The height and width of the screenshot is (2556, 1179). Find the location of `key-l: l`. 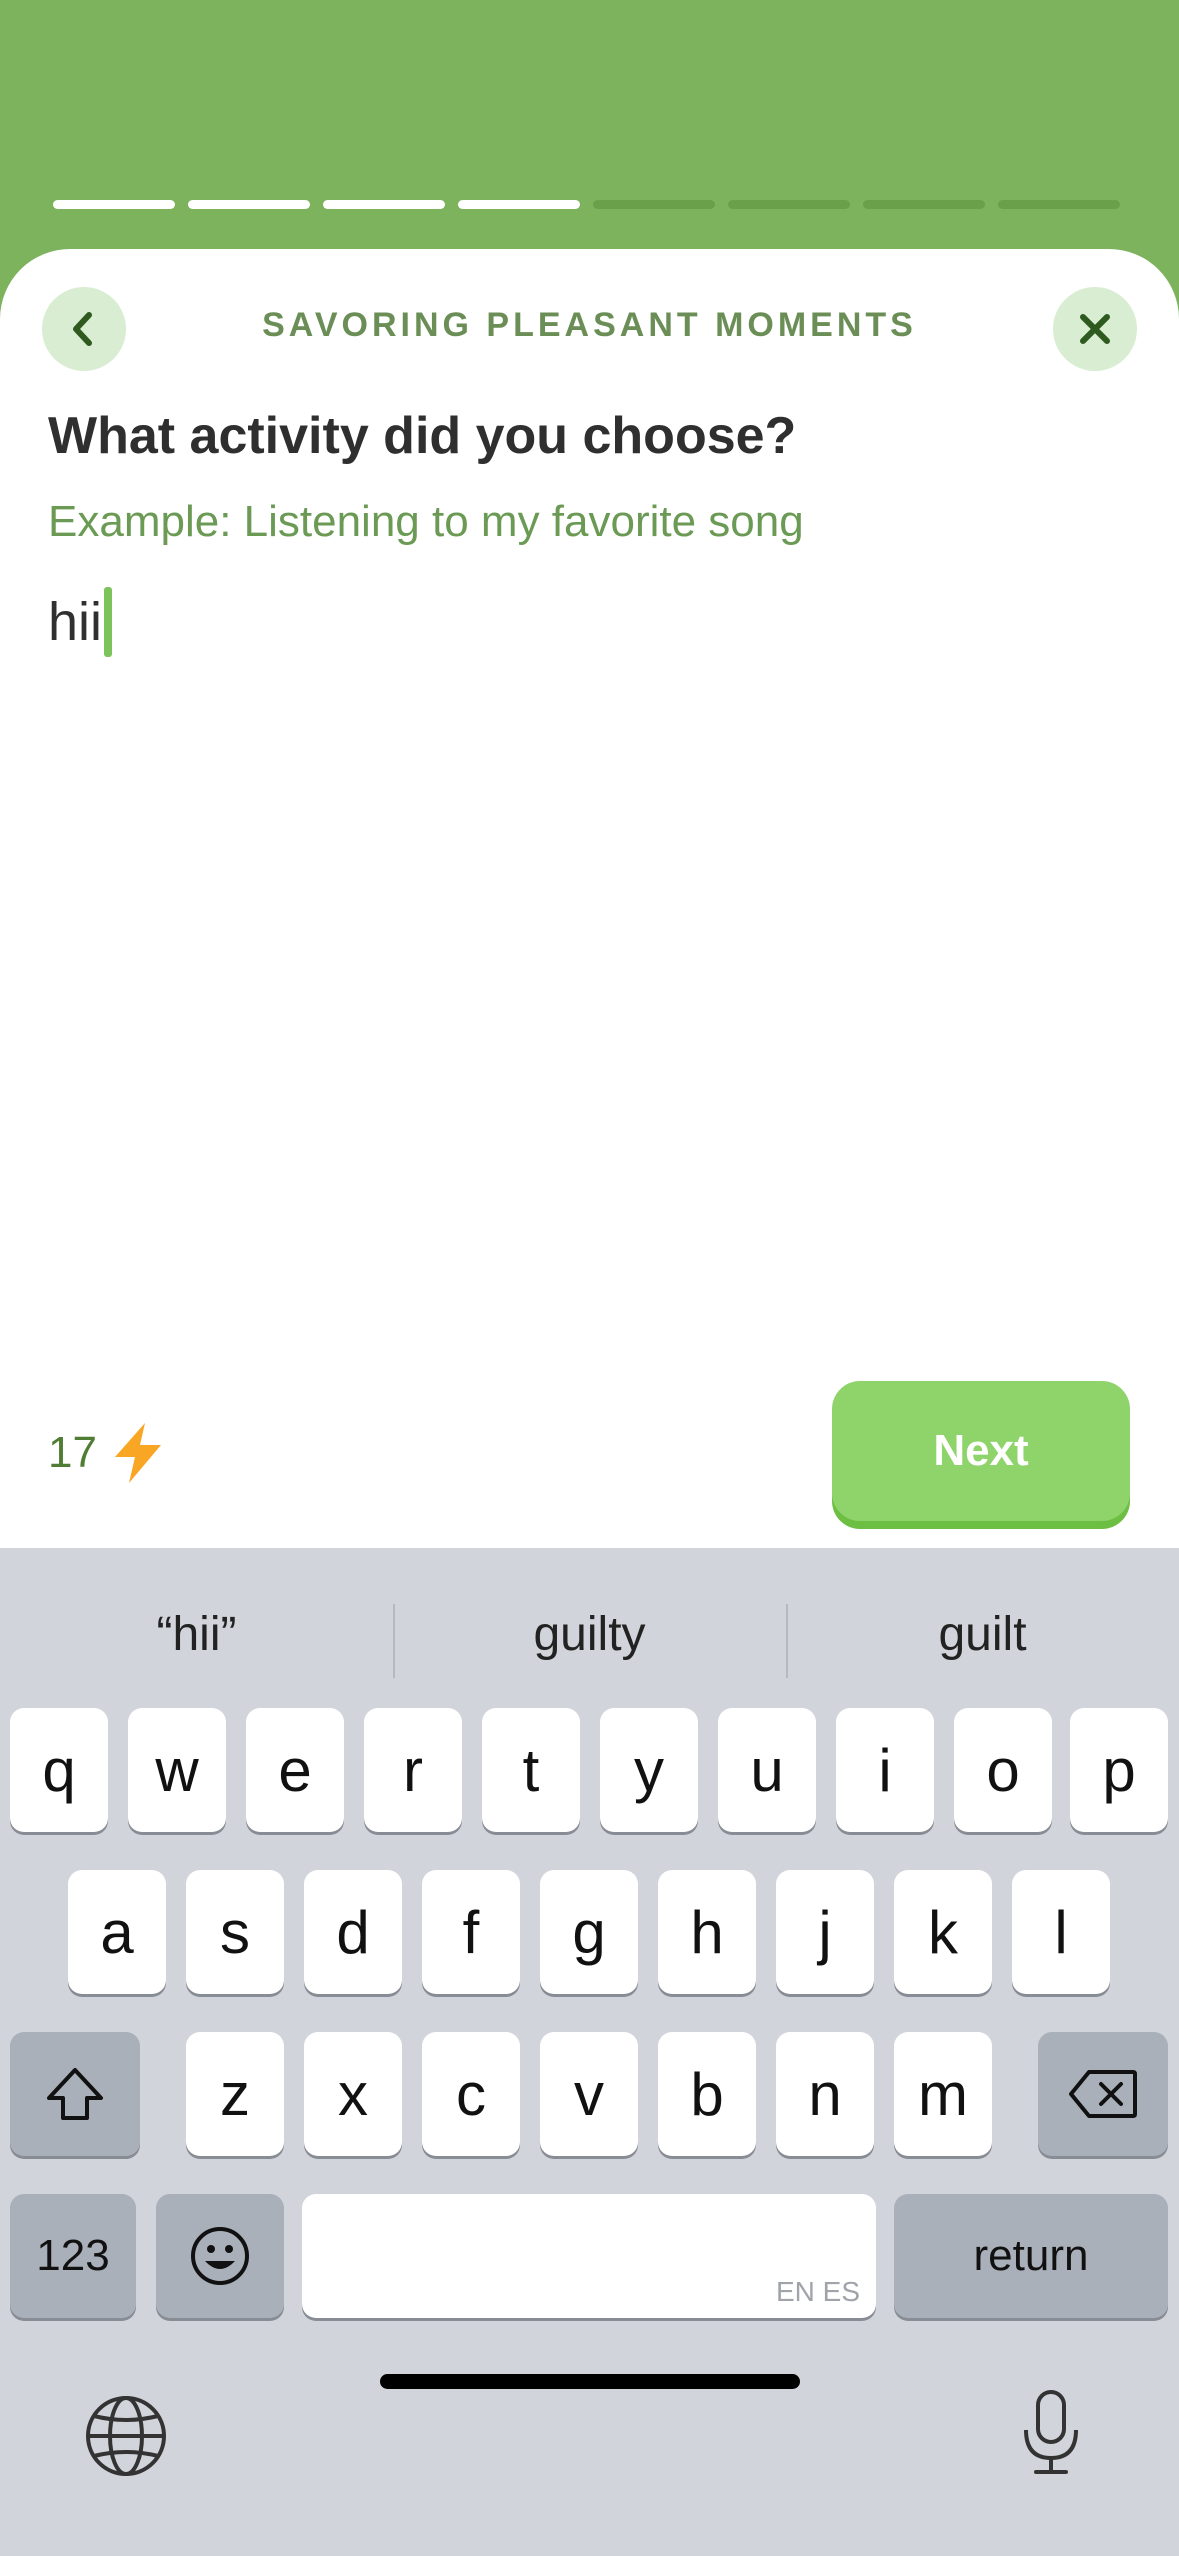

key-l: l is located at coordinates (1061, 1932).